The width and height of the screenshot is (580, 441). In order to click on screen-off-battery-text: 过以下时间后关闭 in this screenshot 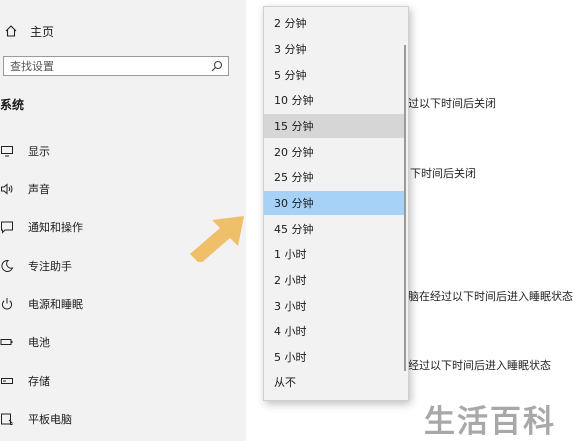, I will do `click(452, 103)`.